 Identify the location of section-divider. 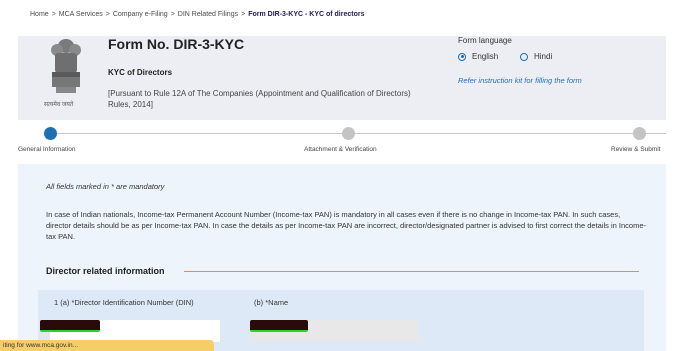
(411, 271).